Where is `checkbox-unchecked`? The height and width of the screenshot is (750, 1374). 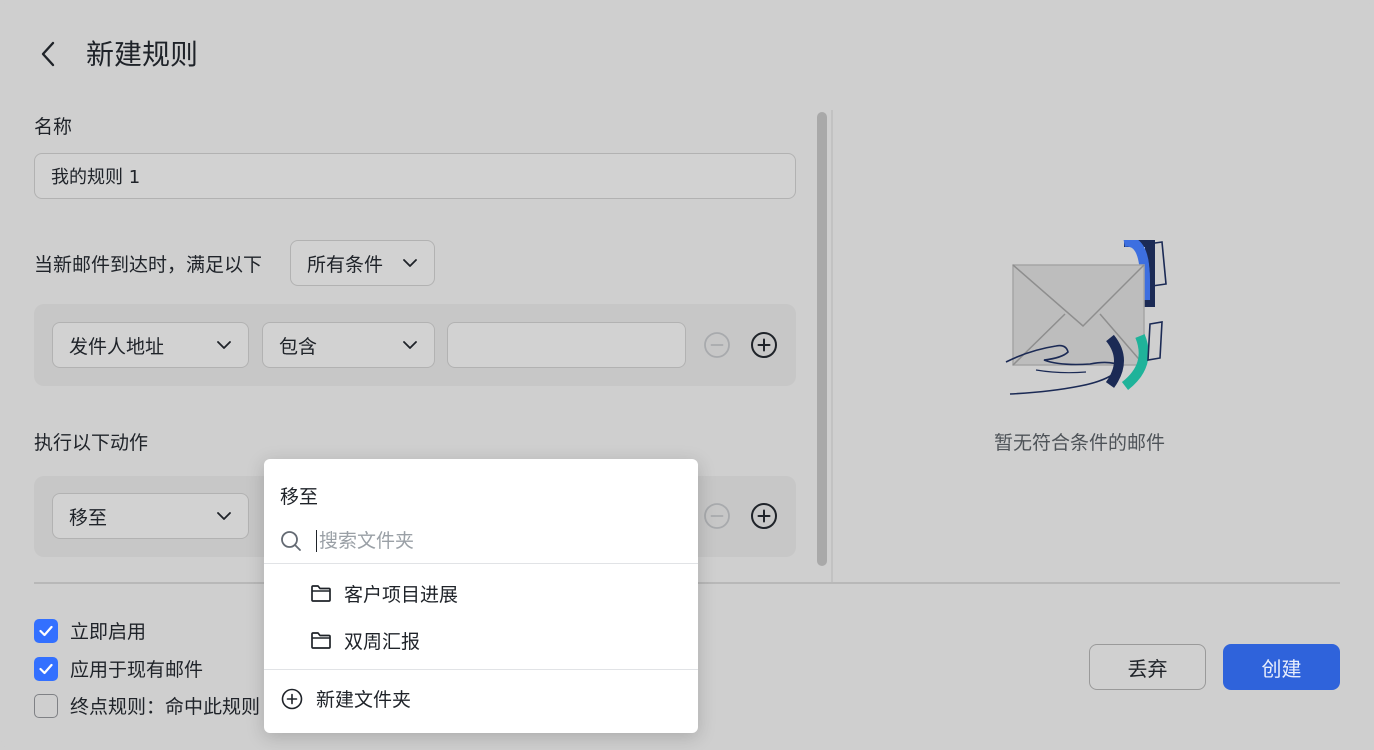 checkbox-unchecked is located at coordinates (46, 705).